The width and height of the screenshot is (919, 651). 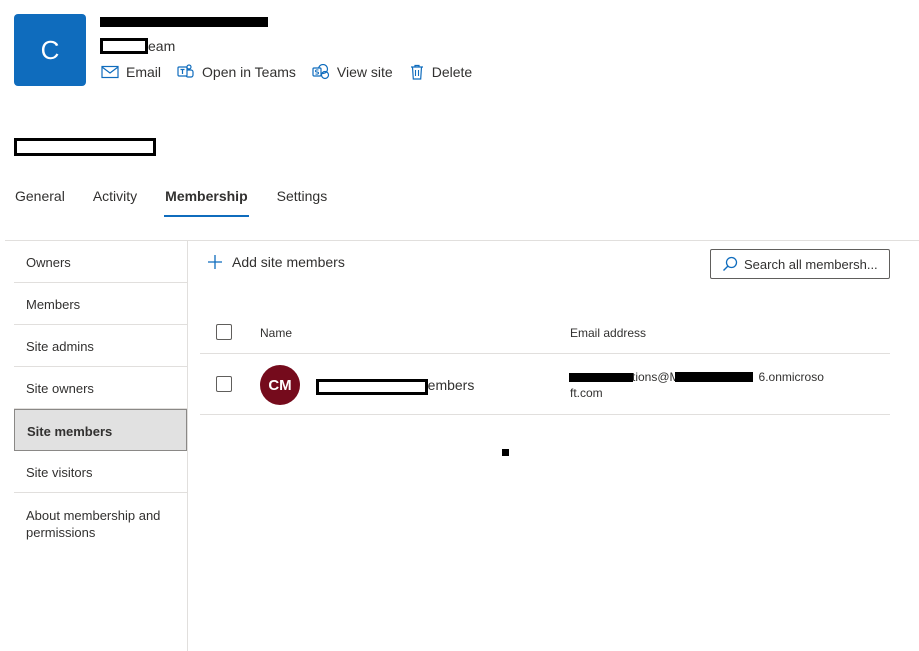 I want to click on view-site-action: View site, so click(x=352, y=72).